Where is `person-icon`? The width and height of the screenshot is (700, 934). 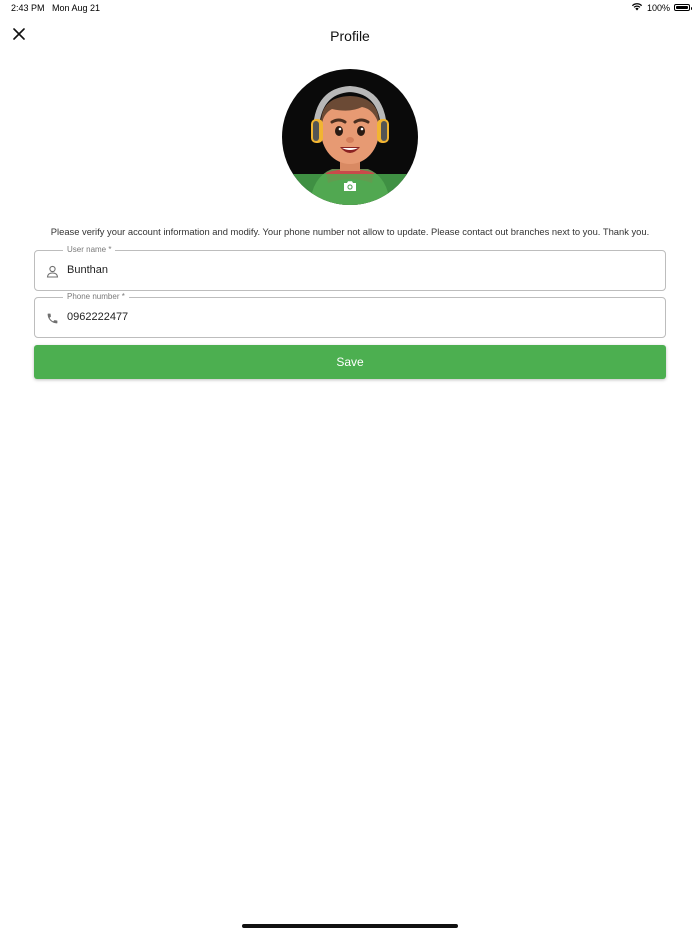
person-icon is located at coordinates (52, 271).